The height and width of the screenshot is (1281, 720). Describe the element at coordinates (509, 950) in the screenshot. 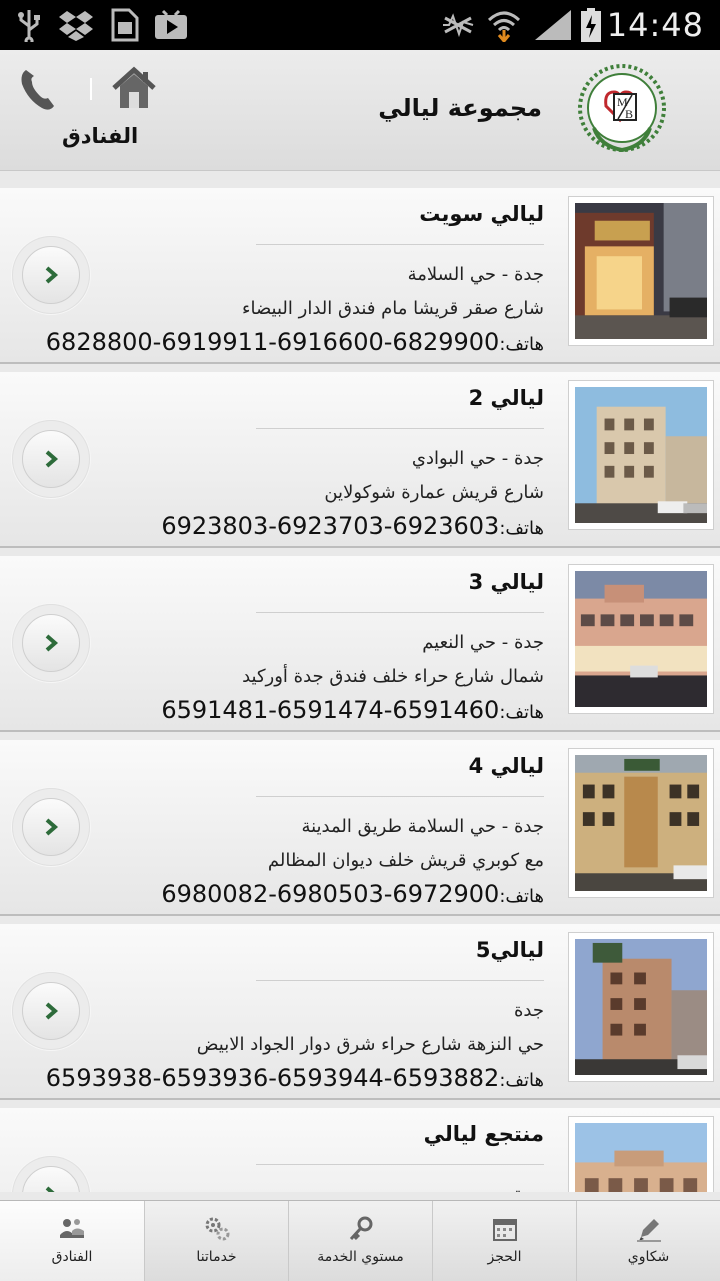

I see `hotel-name: ليالي5` at that location.